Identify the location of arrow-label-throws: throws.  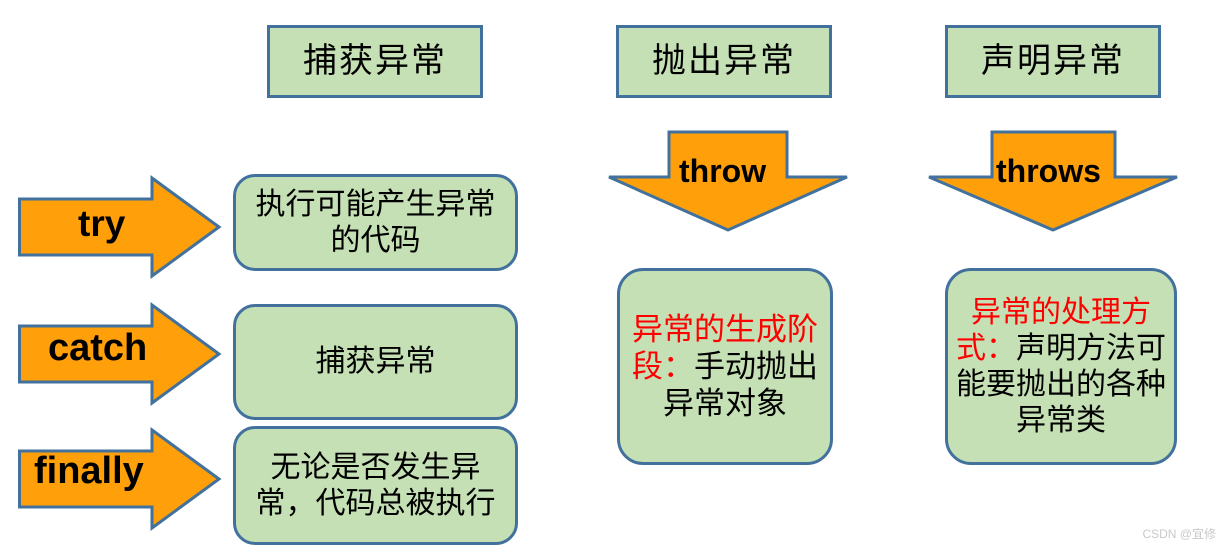
(1048, 171).